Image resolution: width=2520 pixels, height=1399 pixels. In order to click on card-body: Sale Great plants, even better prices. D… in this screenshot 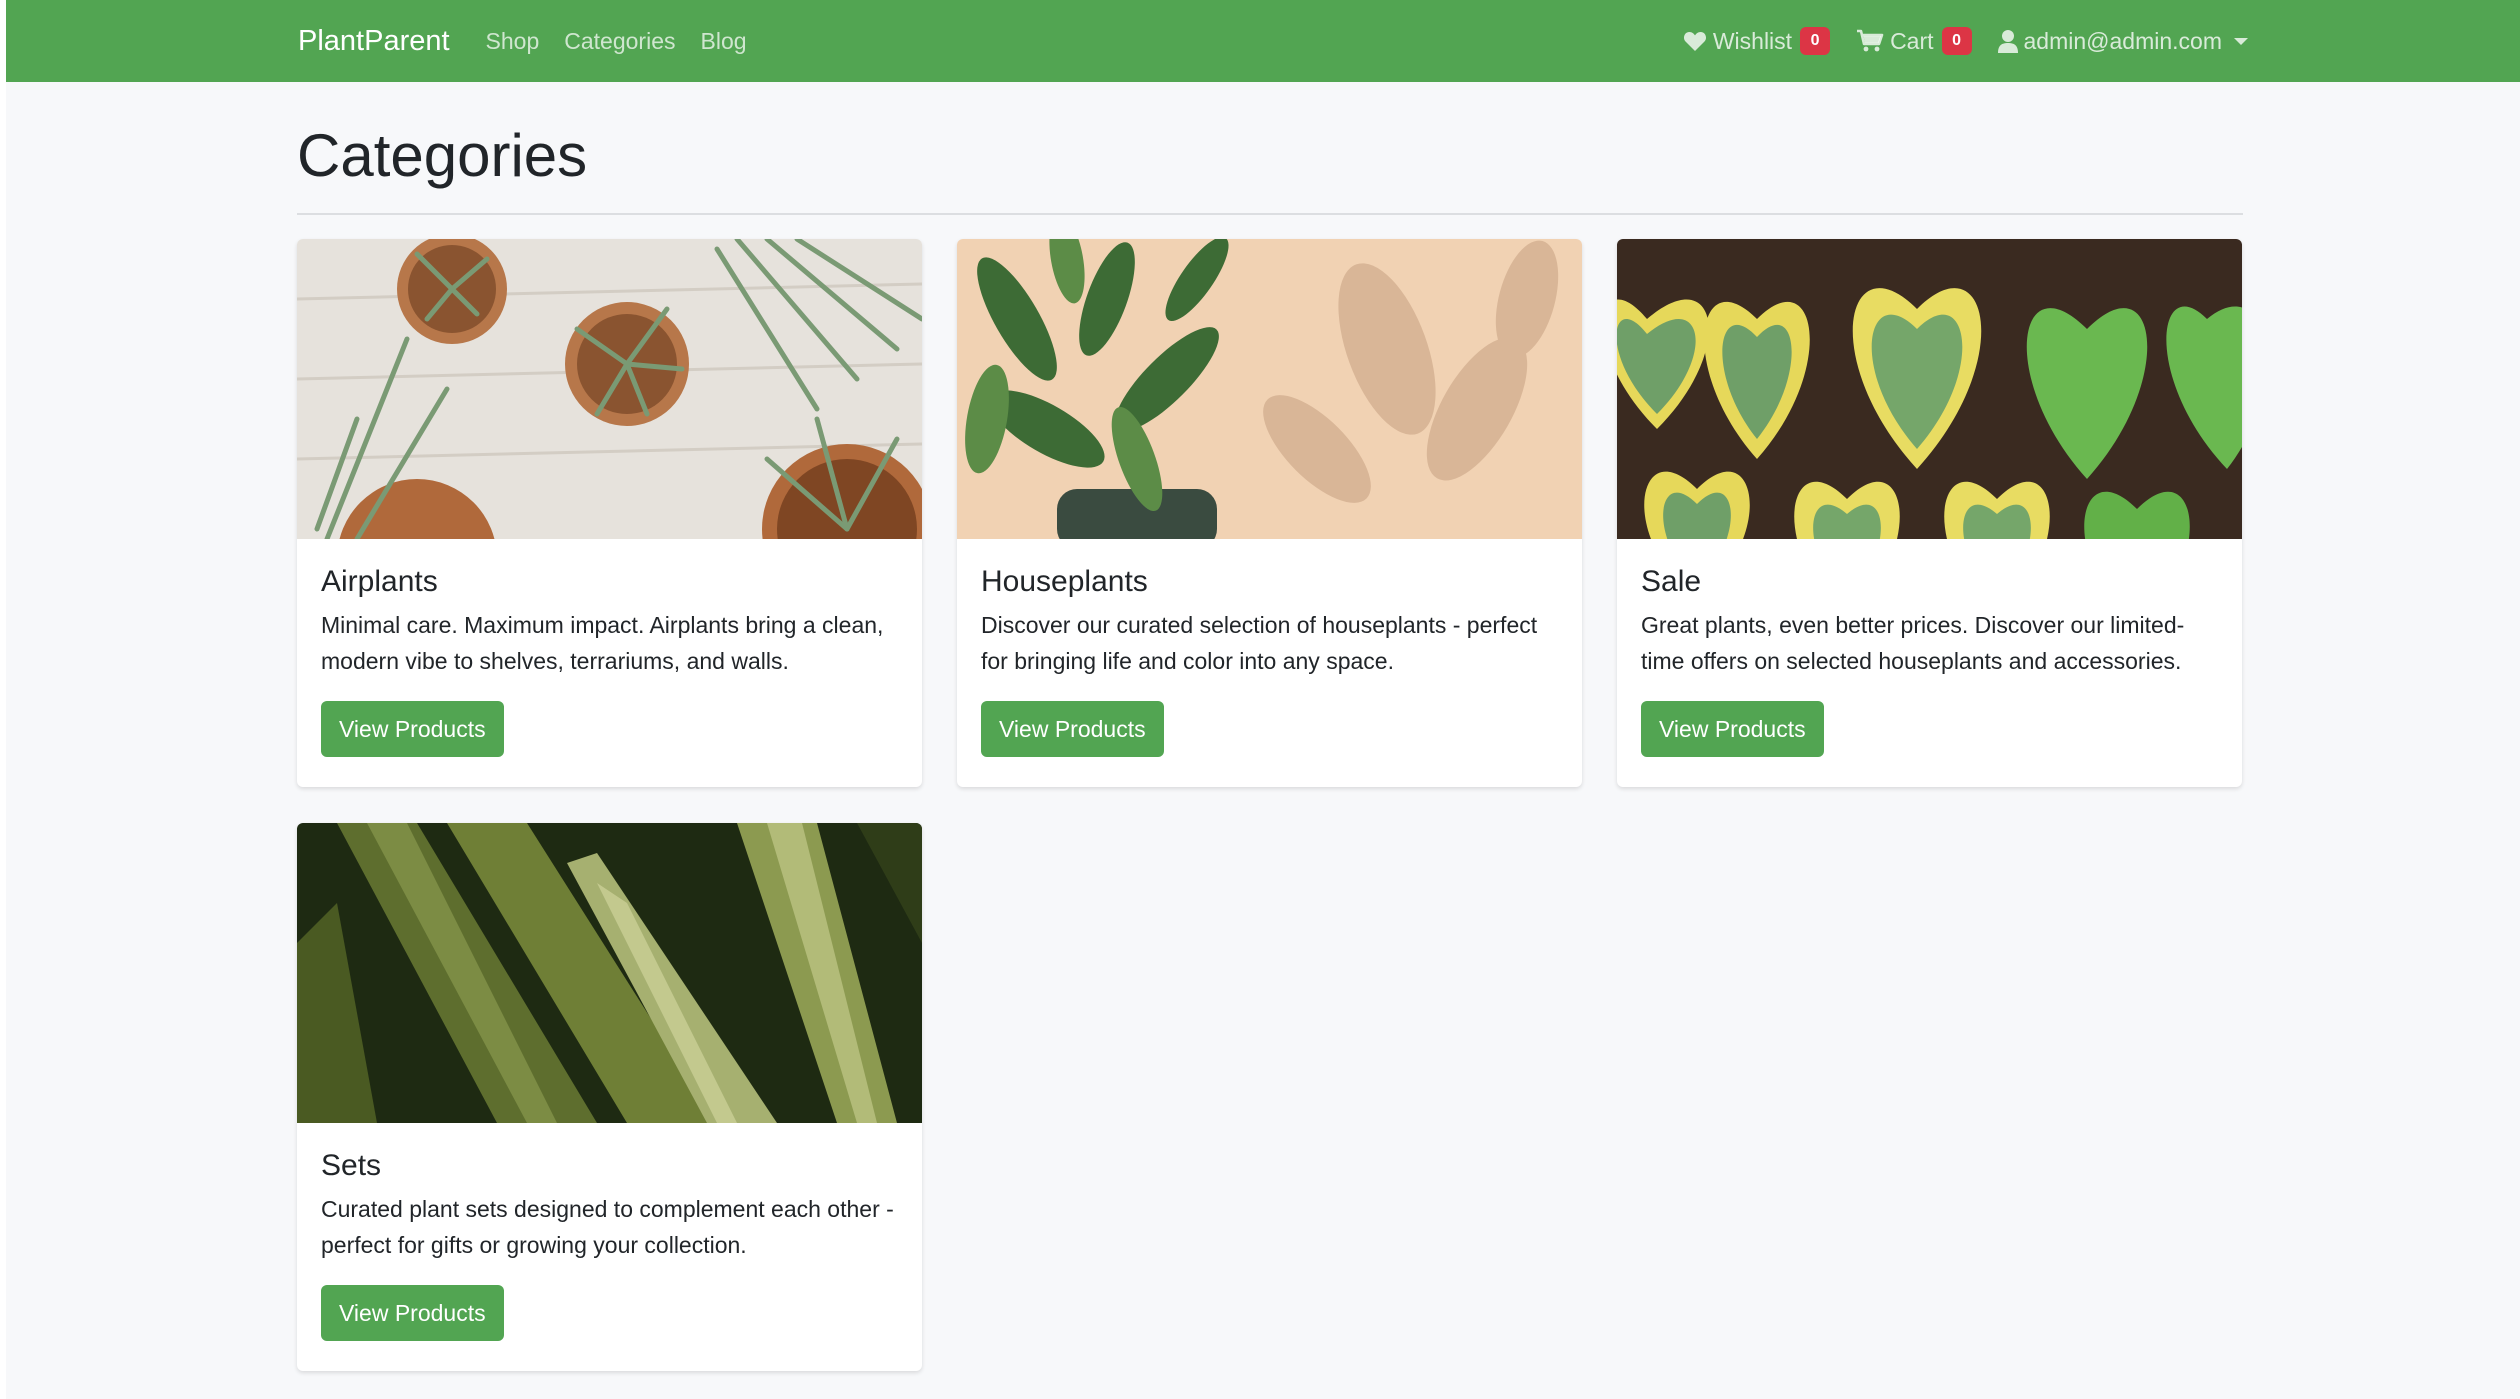, I will do `click(1929, 648)`.